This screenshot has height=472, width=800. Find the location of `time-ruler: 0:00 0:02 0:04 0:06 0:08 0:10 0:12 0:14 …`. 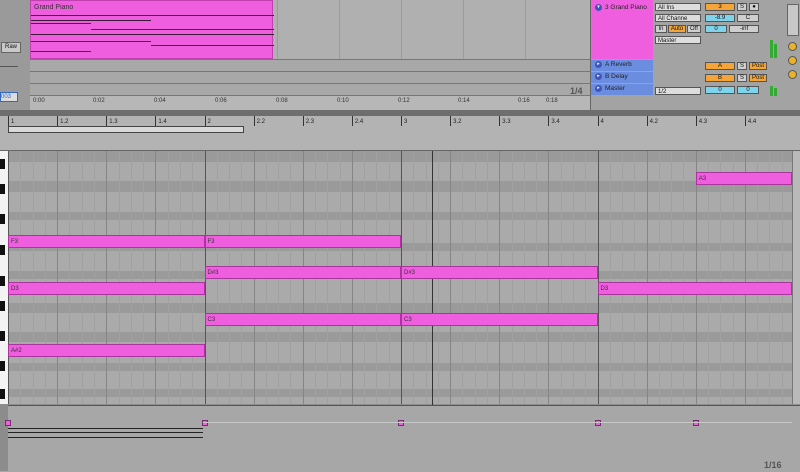

time-ruler: 0:00 0:02 0:04 0:06 0:08 0:10 0:12 0:14 … is located at coordinates (310, 103).